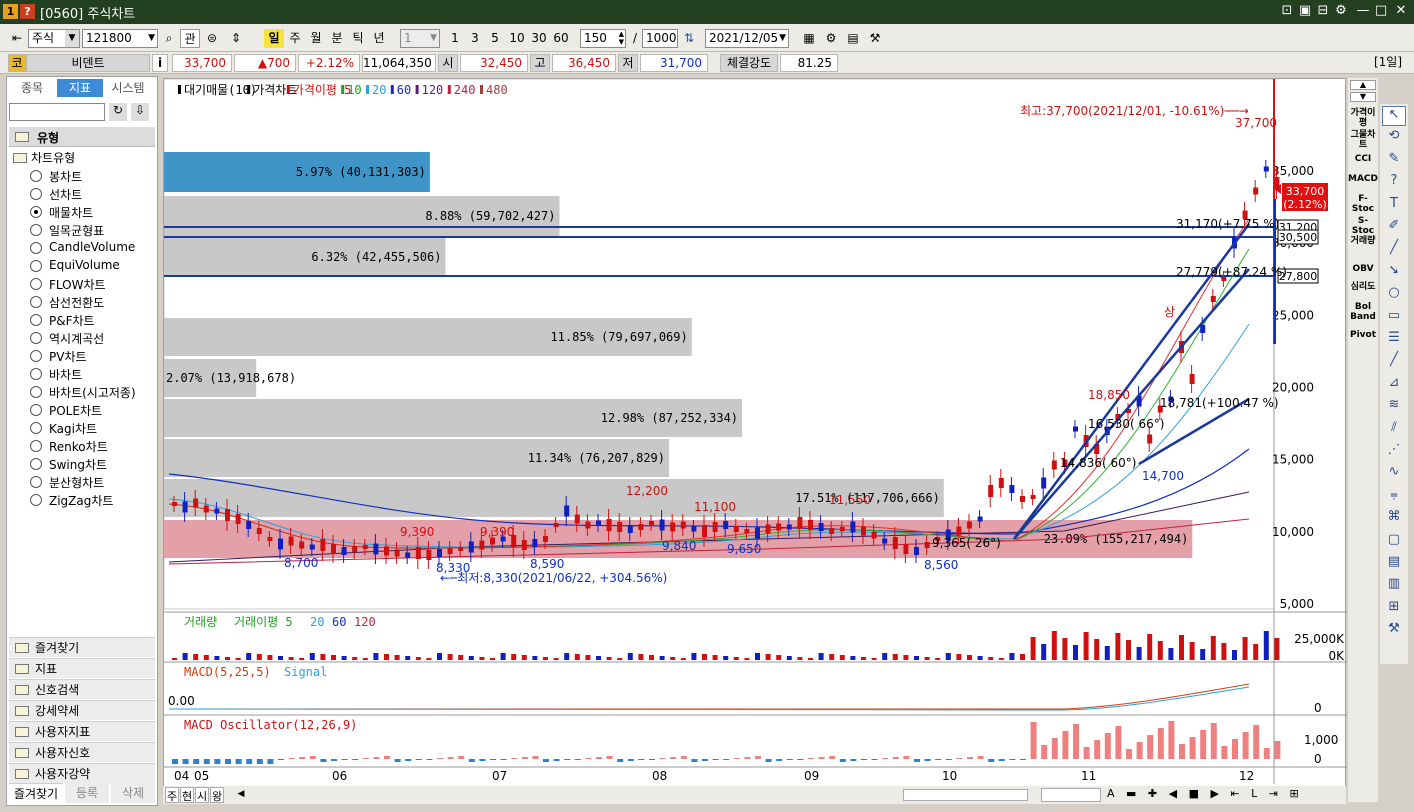  I want to click on scroll-up-icon: ▲, so click(1363, 85).